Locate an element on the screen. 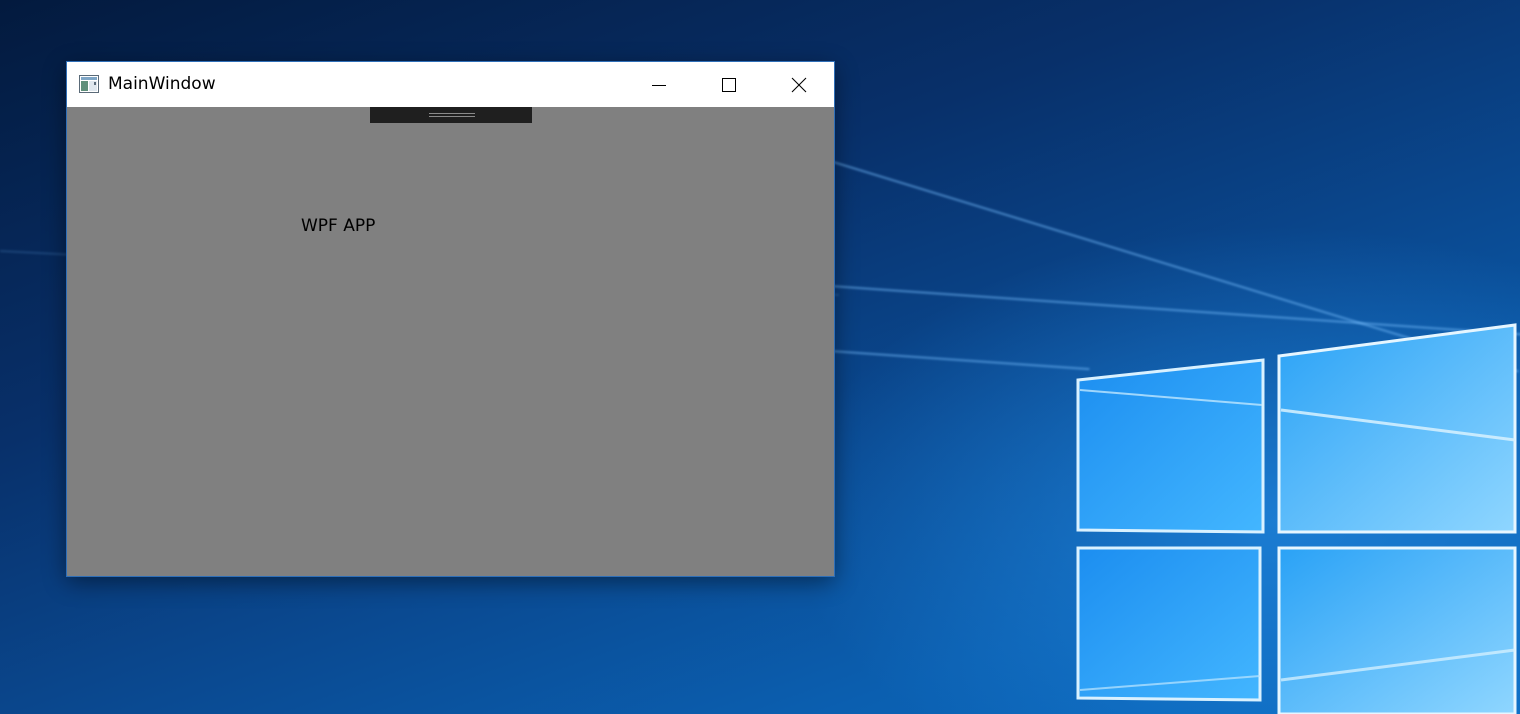  toolbar-handle is located at coordinates (451, 115).